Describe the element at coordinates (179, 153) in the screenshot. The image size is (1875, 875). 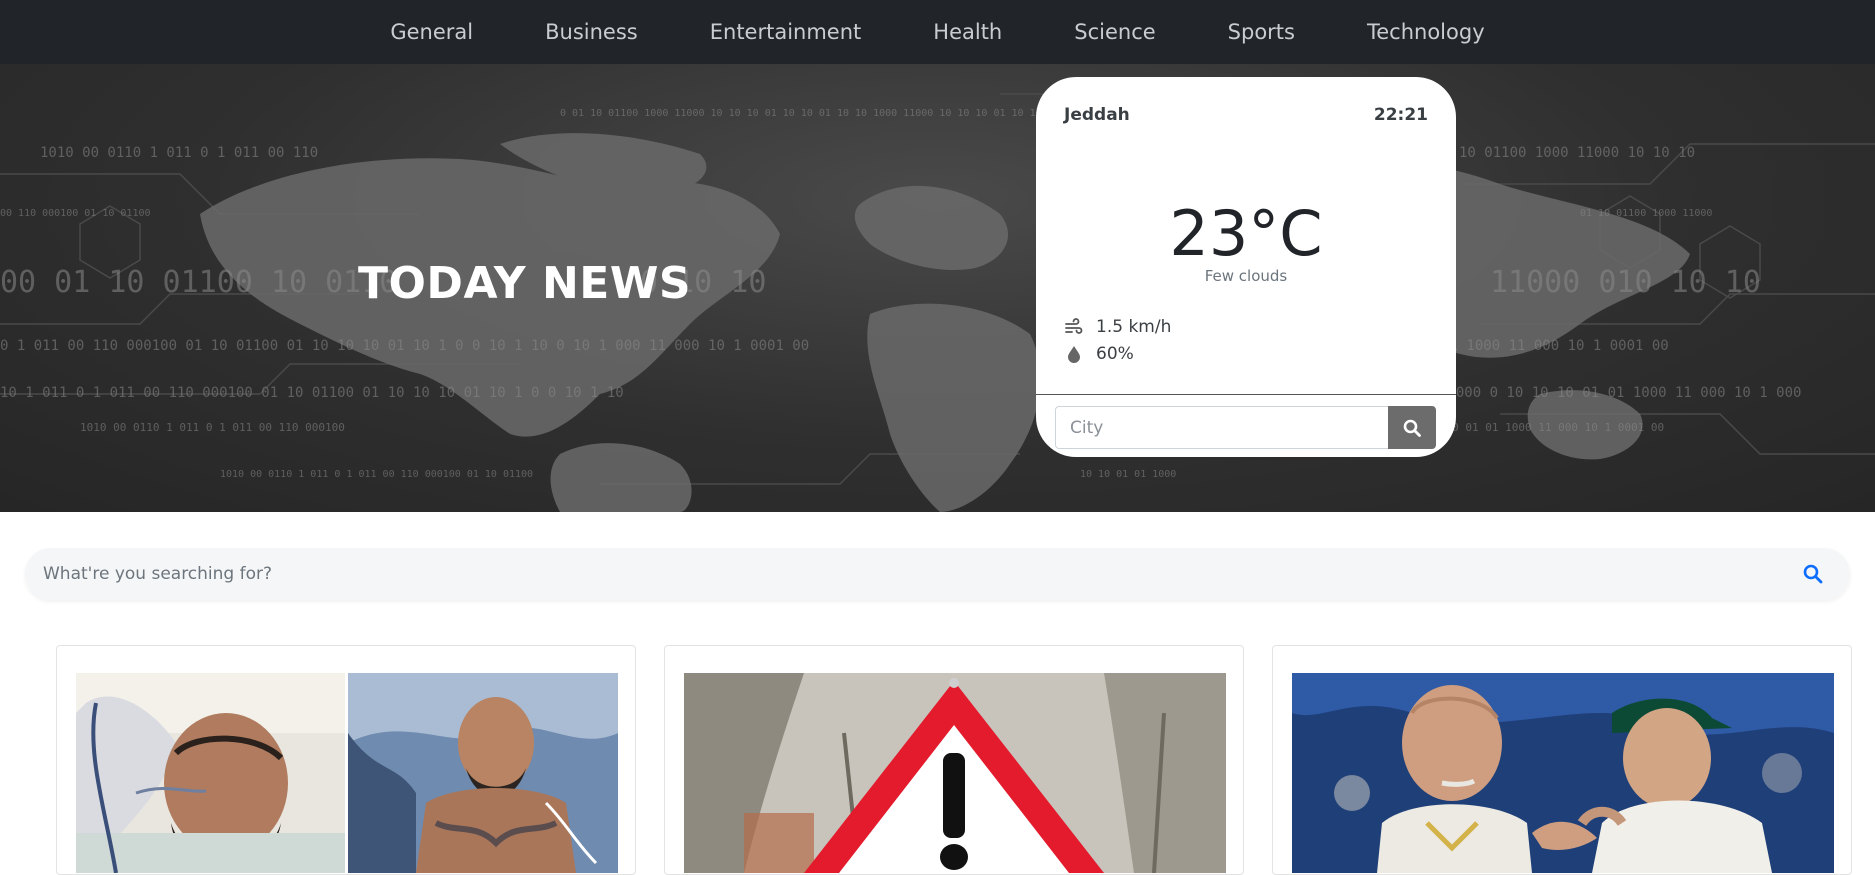
I see `svg-text:1010 00 0110 1 011 0 1 011 00: 1010 00 0110 1 011 0 1 011 00 110` at that location.